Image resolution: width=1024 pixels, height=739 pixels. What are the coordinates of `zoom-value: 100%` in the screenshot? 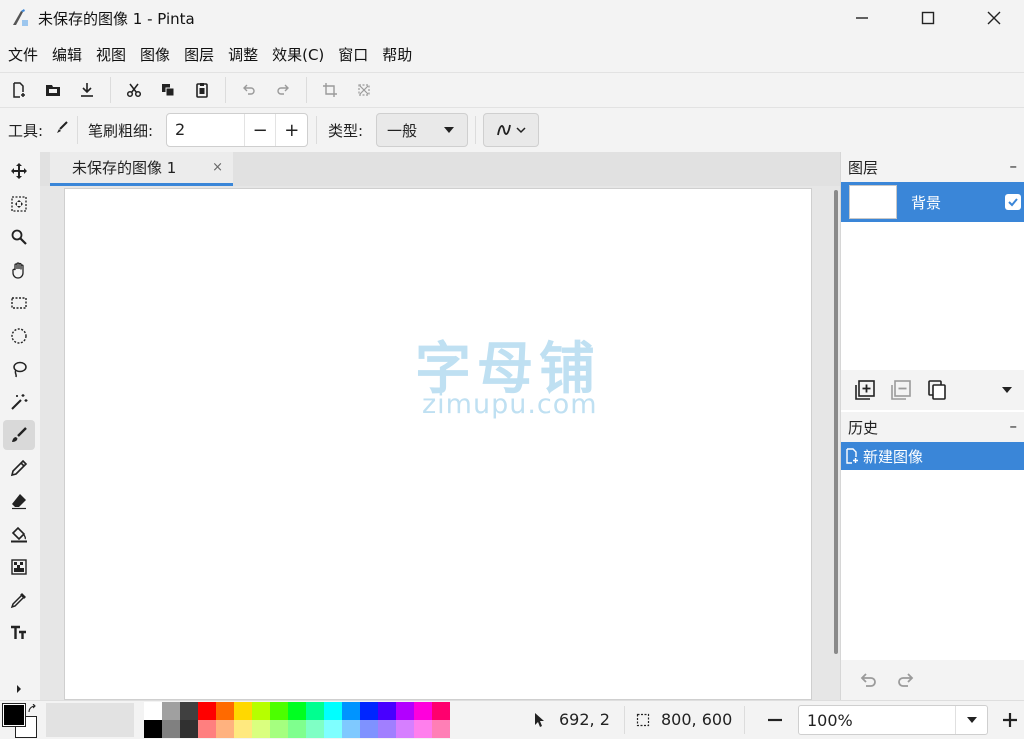 It's located at (877, 720).